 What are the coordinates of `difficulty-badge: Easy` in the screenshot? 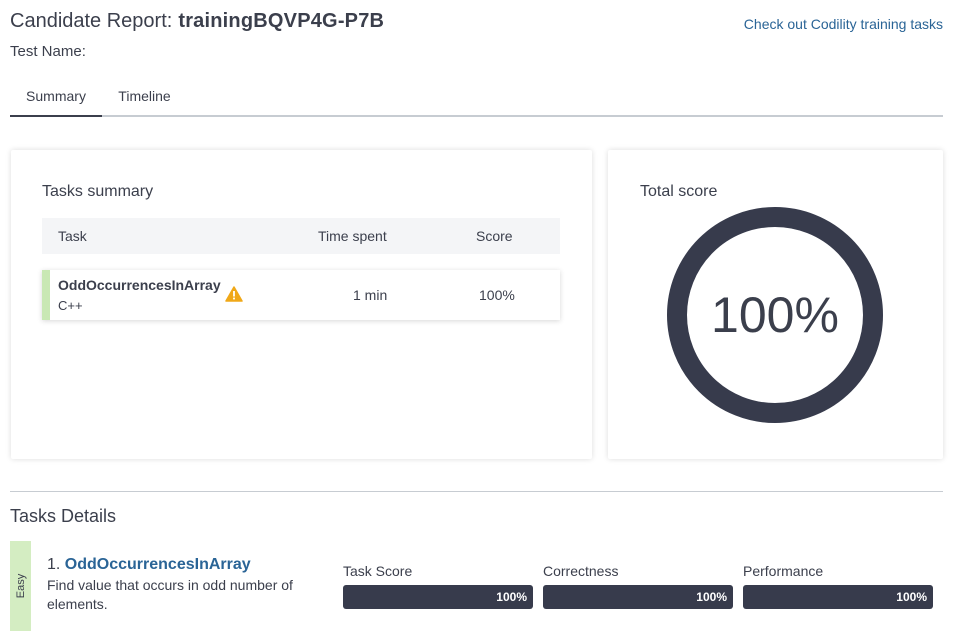 It's located at (20, 586).